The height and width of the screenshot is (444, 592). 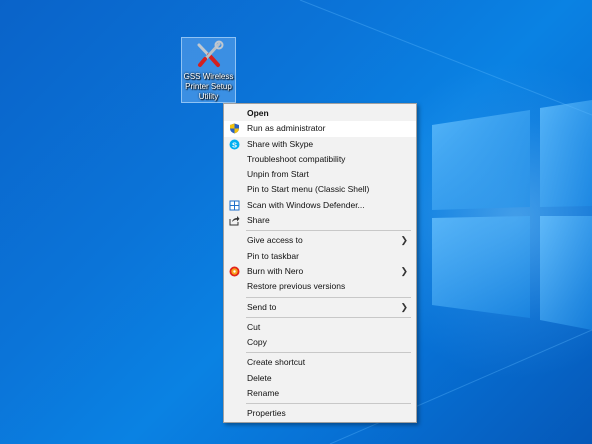 I want to click on nero-icon, so click(x=234, y=271).